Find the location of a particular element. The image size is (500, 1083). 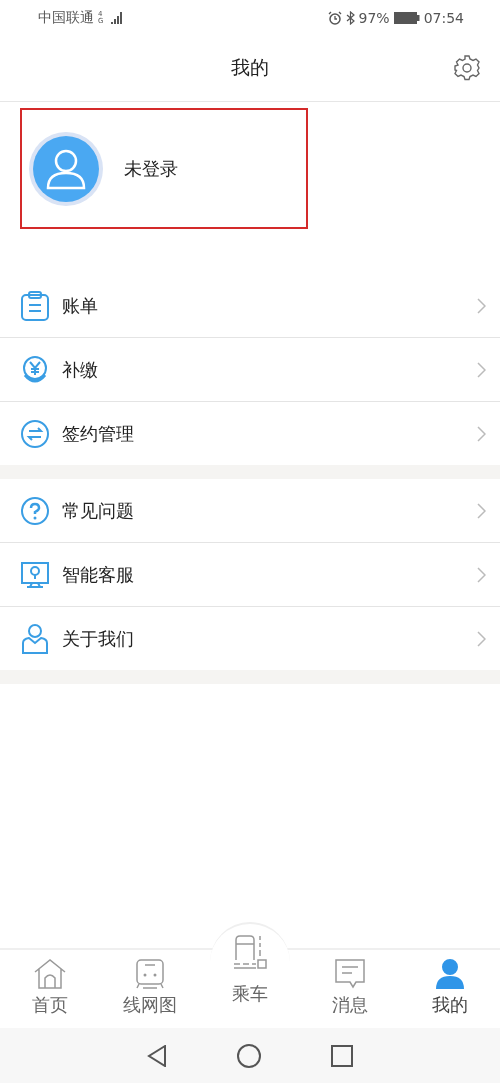

tab-item: 首页 is located at coordinates (50, 989).